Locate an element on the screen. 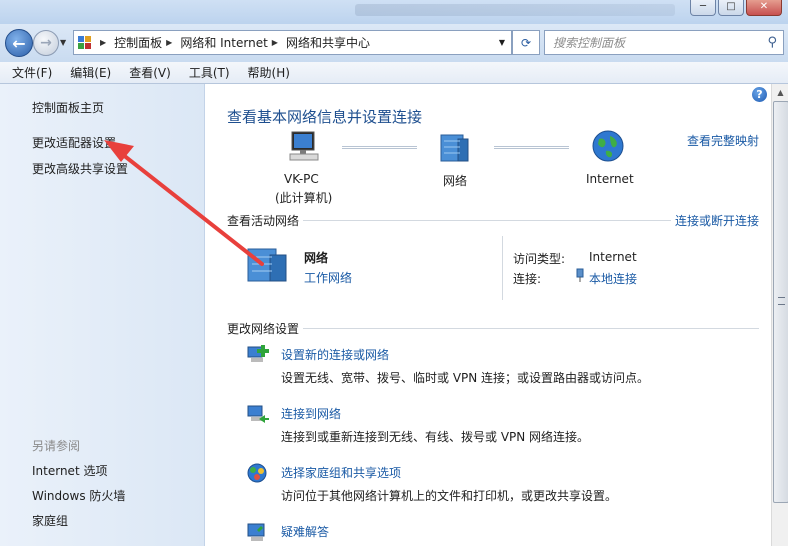 Image resolution: width=788 pixels, height=546 pixels. connect-network-icon is located at coordinates (258, 414).